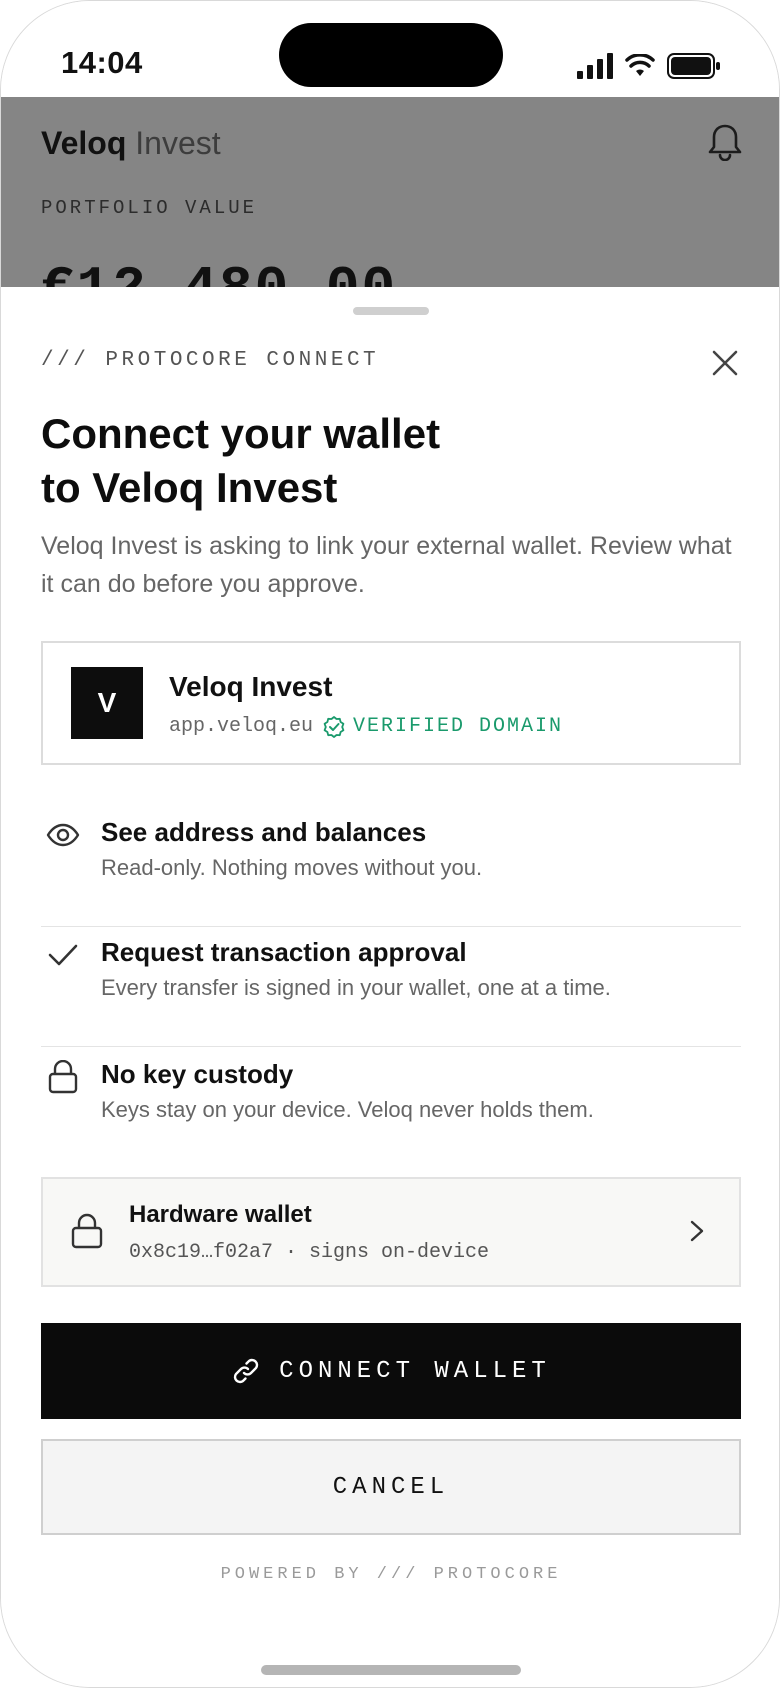 This screenshot has width=780, height=1688. I want to click on close-icon, so click(725, 363).